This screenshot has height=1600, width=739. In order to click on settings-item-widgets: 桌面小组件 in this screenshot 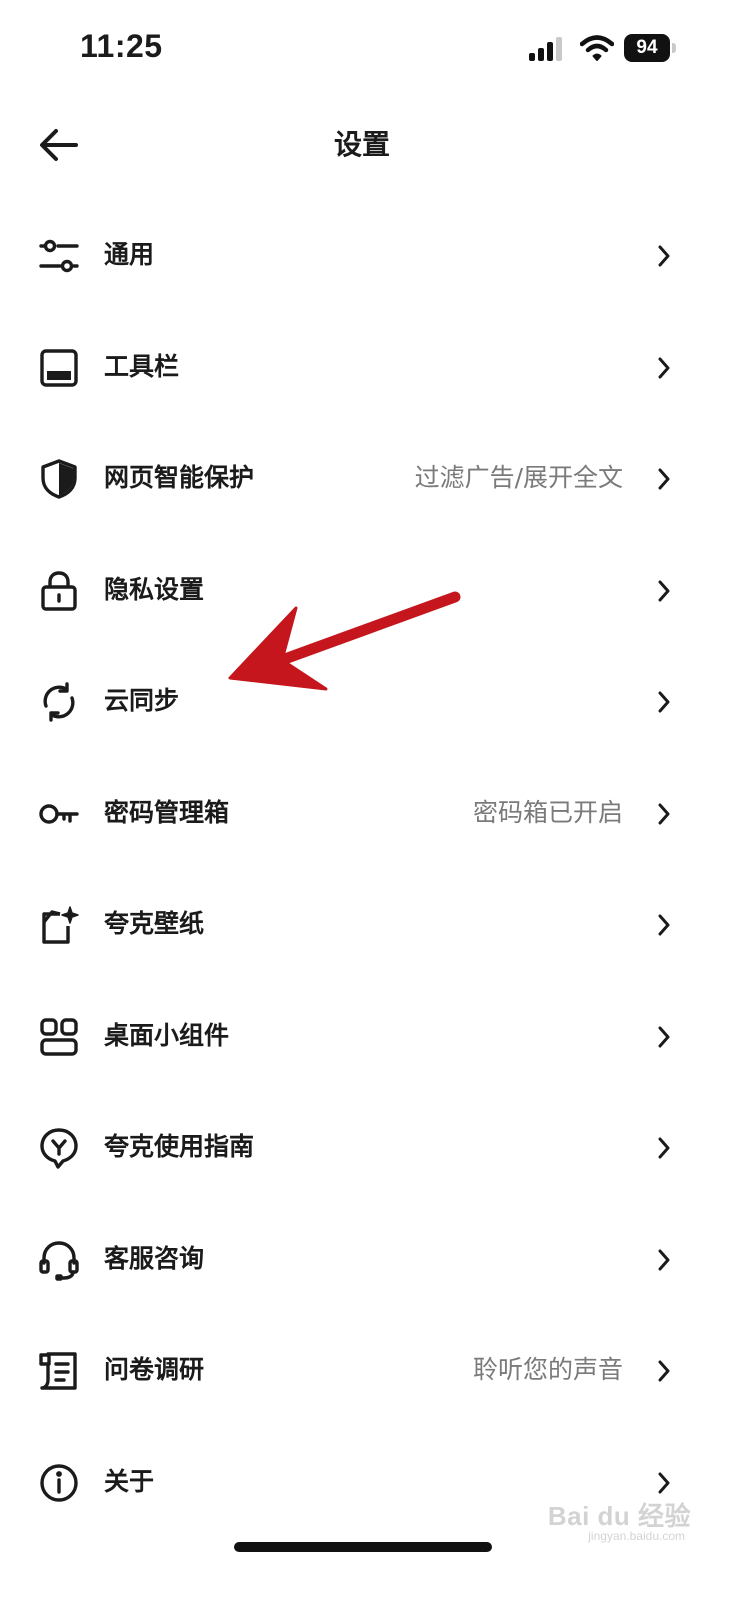, I will do `click(369, 1036)`.